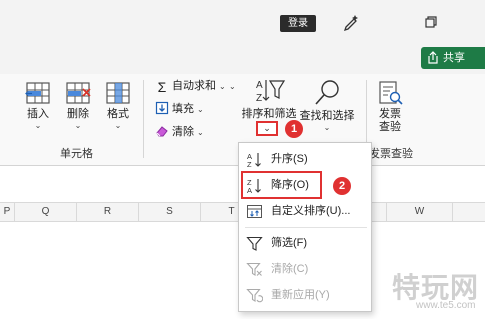 The width and height of the screenshot is (485, 319). I want to click on menu-item-filter: 筛选(F), so click(305, 243).